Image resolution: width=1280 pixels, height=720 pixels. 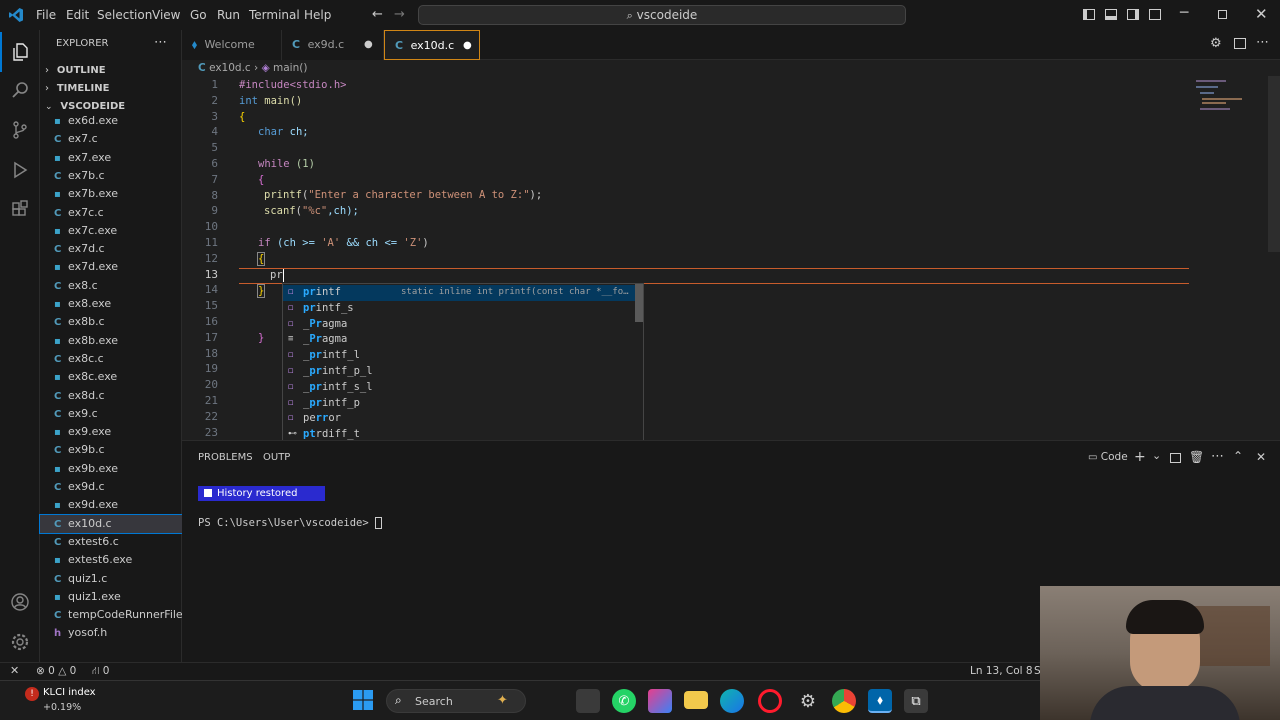 What do you see at coordinates (77, 15) in the screenshot?
I see `menu-edit: Edit` at bounding box center [77, 15].